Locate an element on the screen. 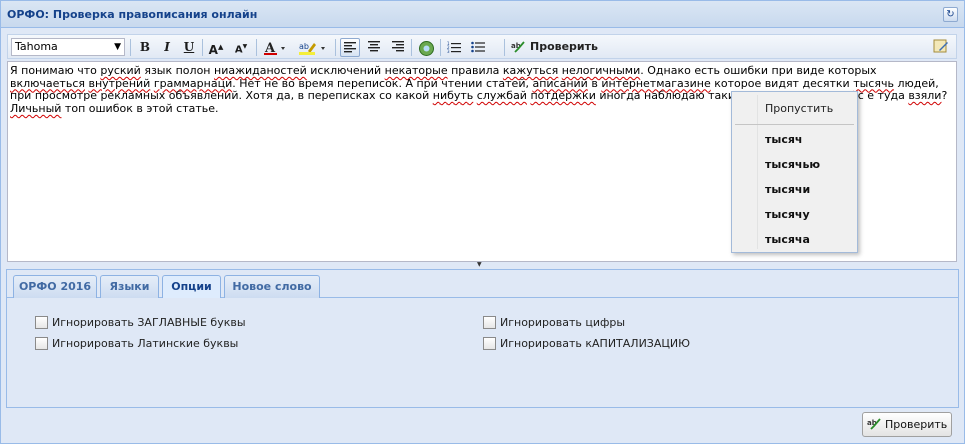 The height and width of the screenshot is (444, 965). menu-item-suggestion: тысяч is located at coordinates (783, 139).